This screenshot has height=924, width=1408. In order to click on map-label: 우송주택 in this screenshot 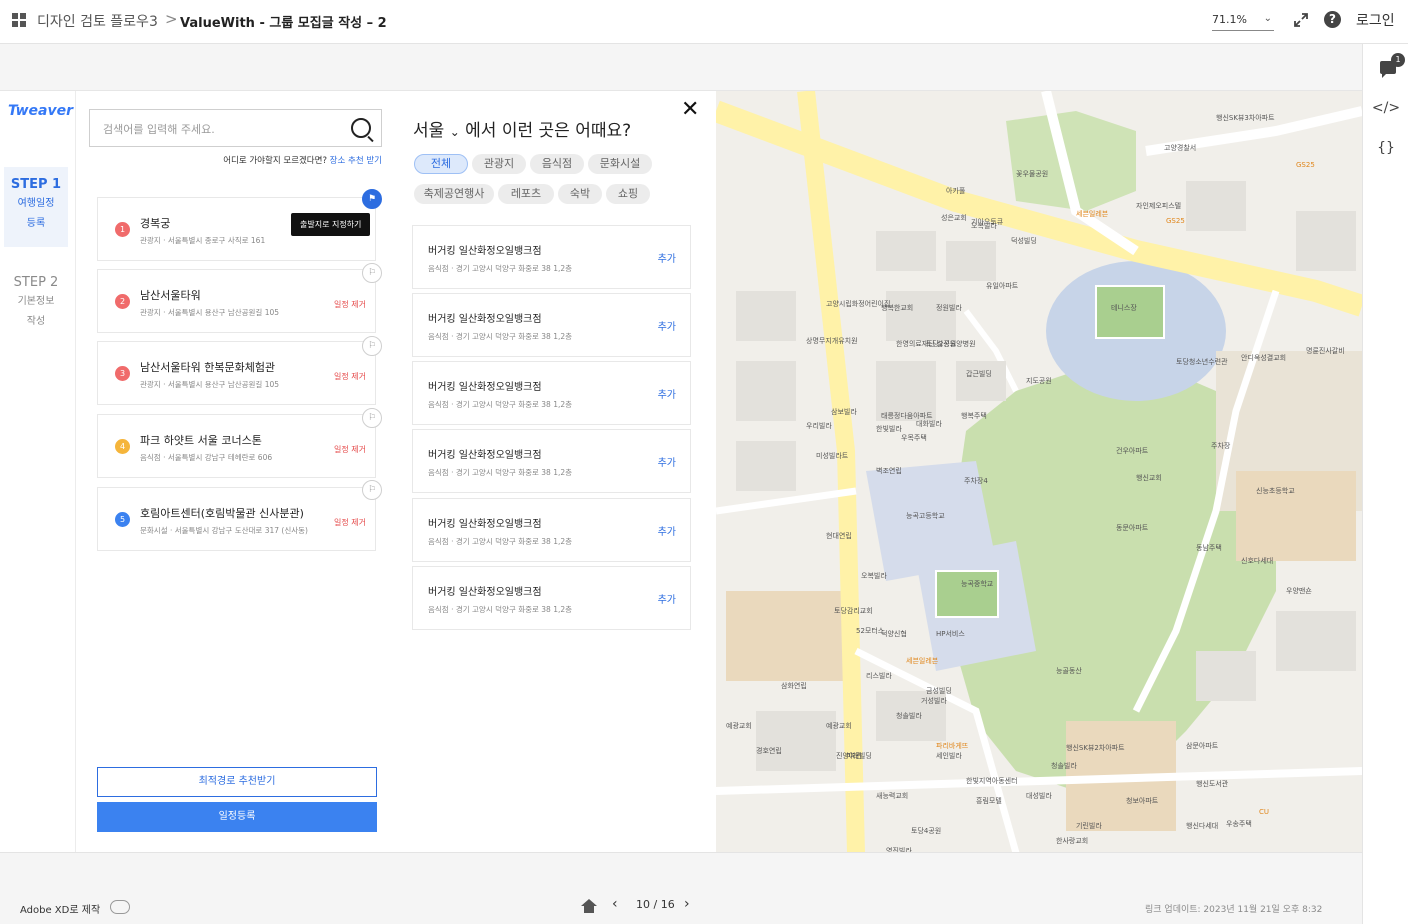, I will do `click(1239, 824)`.